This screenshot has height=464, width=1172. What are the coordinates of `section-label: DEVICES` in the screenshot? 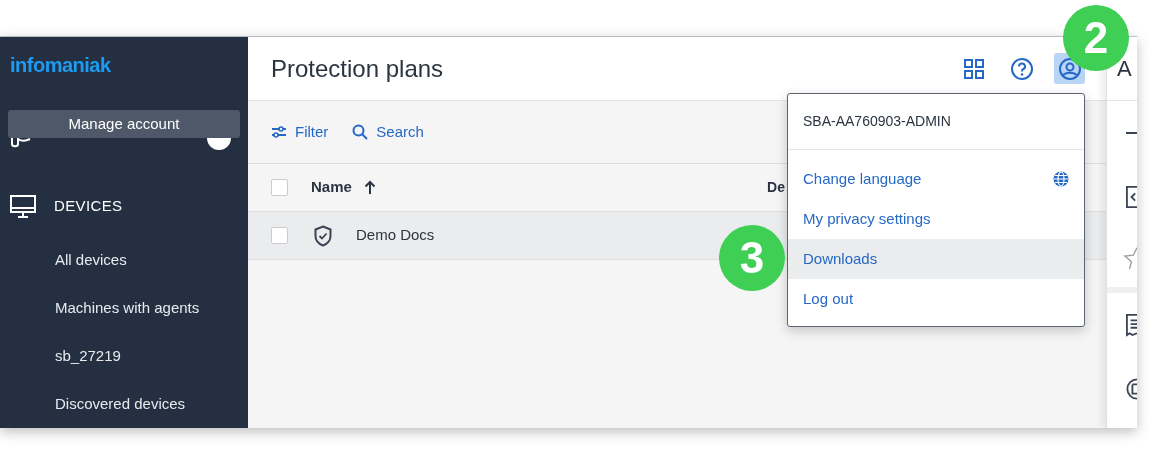 It's located at (88, 206).